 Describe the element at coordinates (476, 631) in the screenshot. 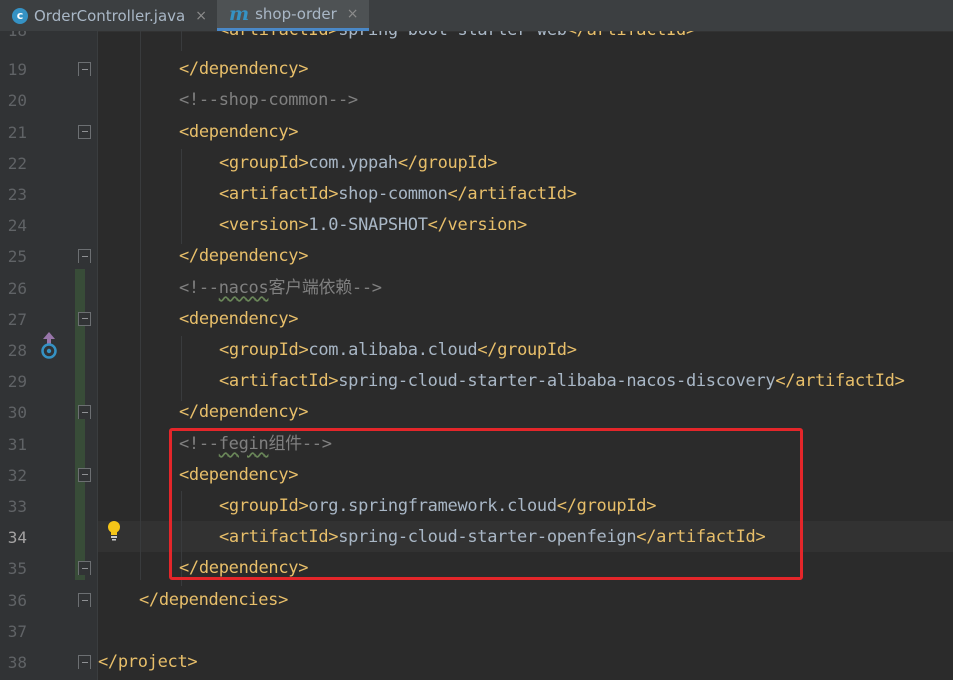

I see `code-line: 37` at that location.